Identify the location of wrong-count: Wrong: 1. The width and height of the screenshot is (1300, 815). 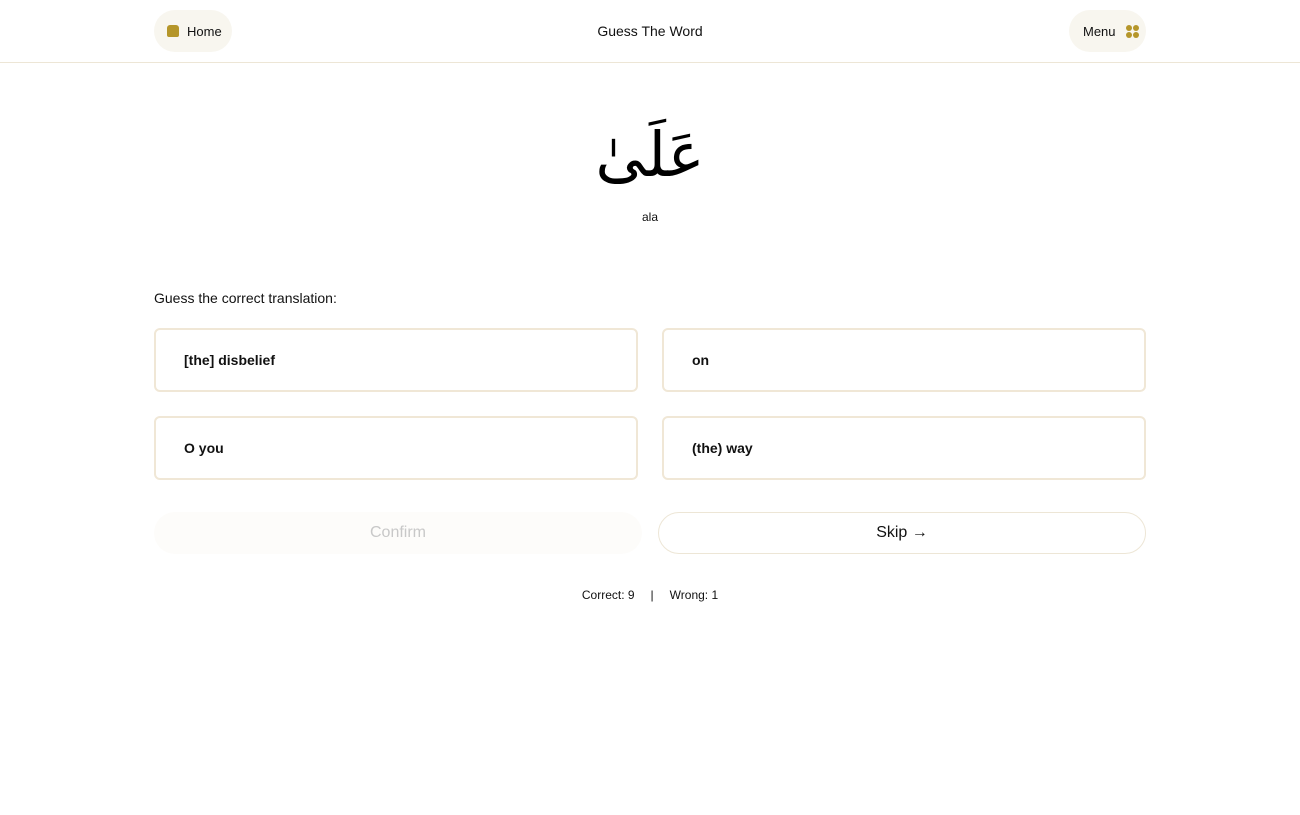
(694, 595).